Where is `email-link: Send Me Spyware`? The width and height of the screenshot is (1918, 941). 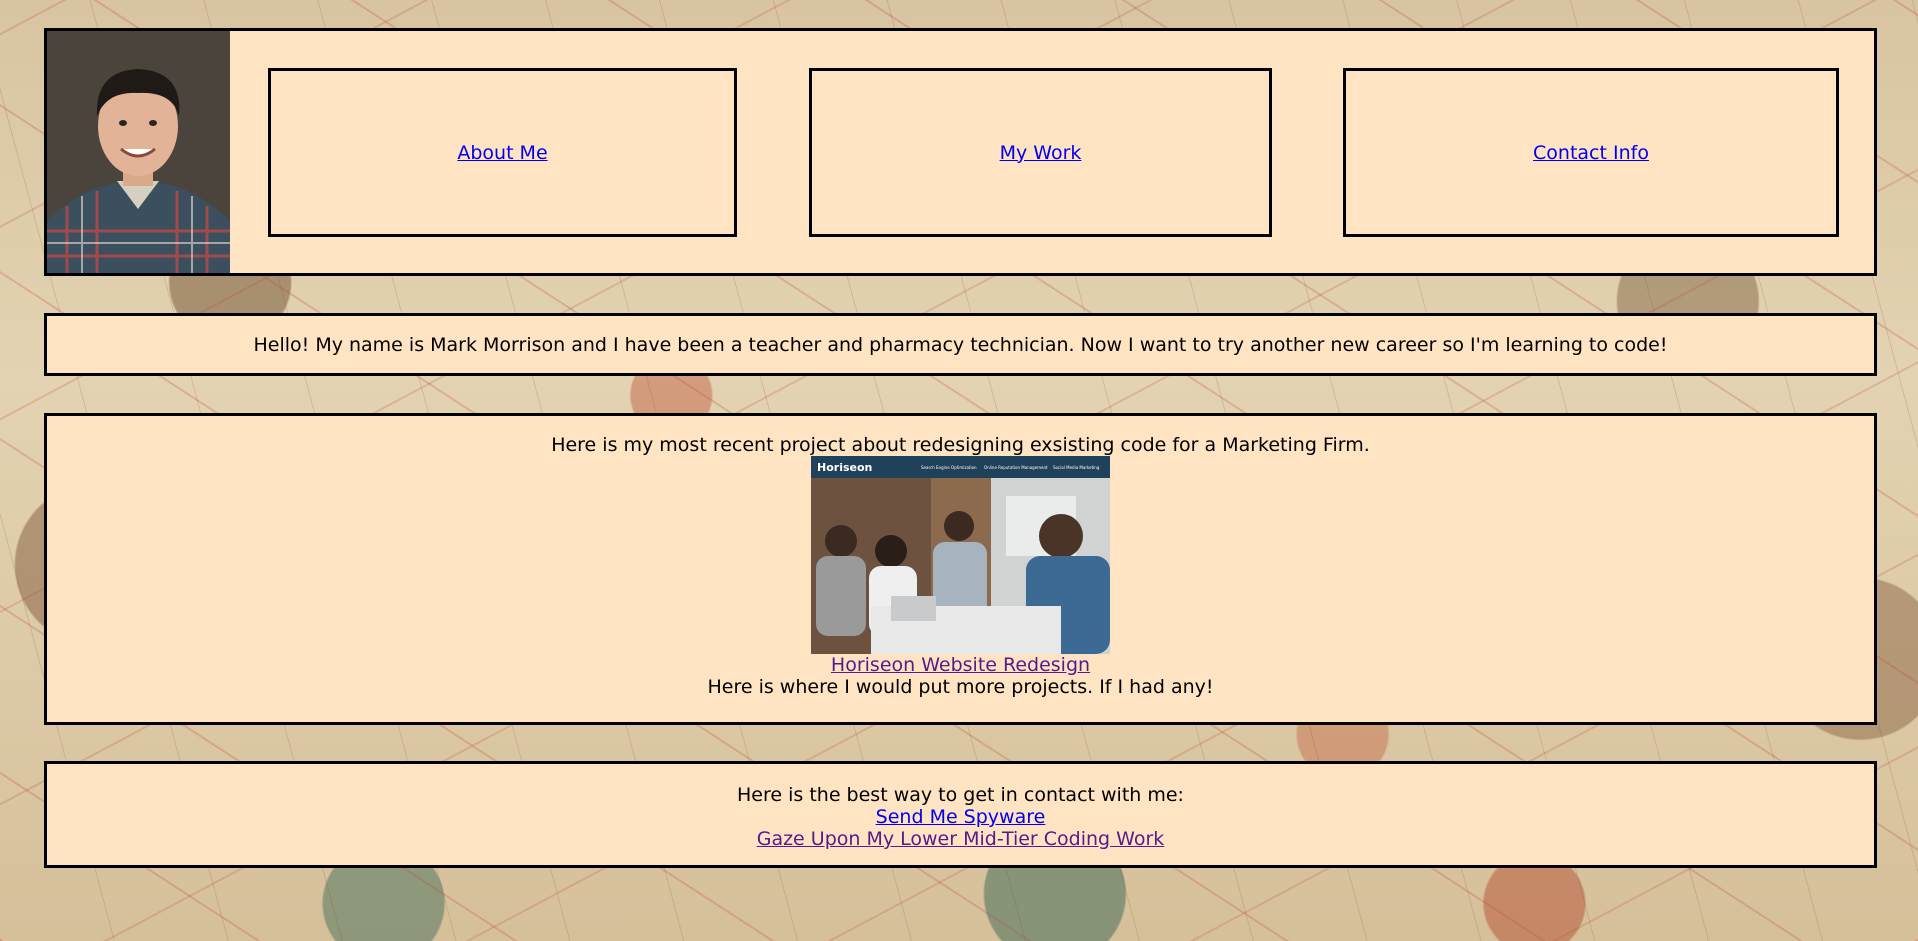
email-link: Send Me Spyware is located at coordinates (961, 817).